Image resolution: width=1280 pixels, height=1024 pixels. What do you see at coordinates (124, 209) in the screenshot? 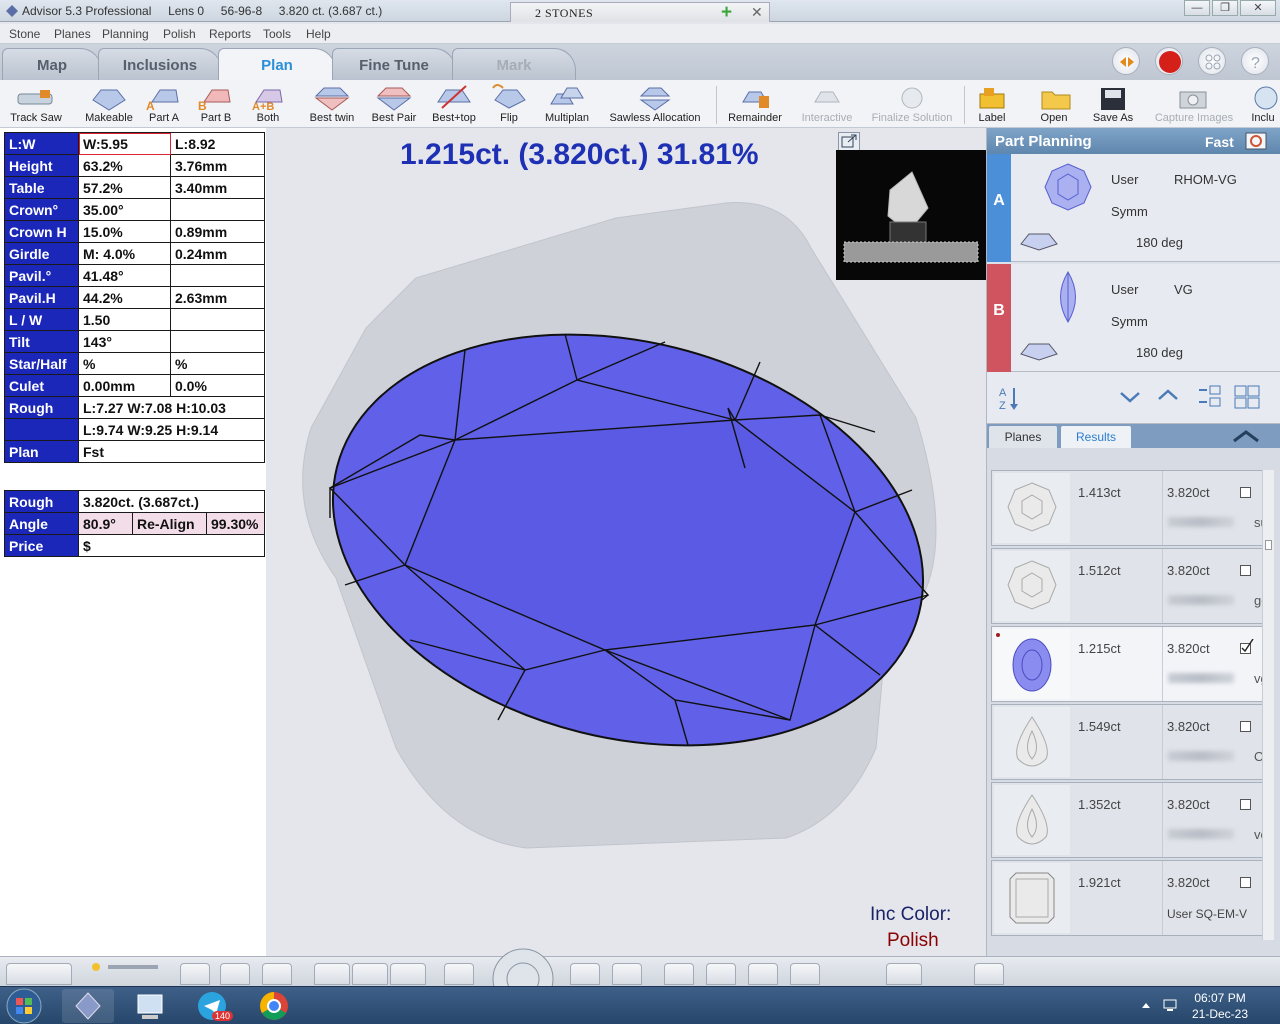
I see `param-value: 35.00°` at bounding box center [124, 209].